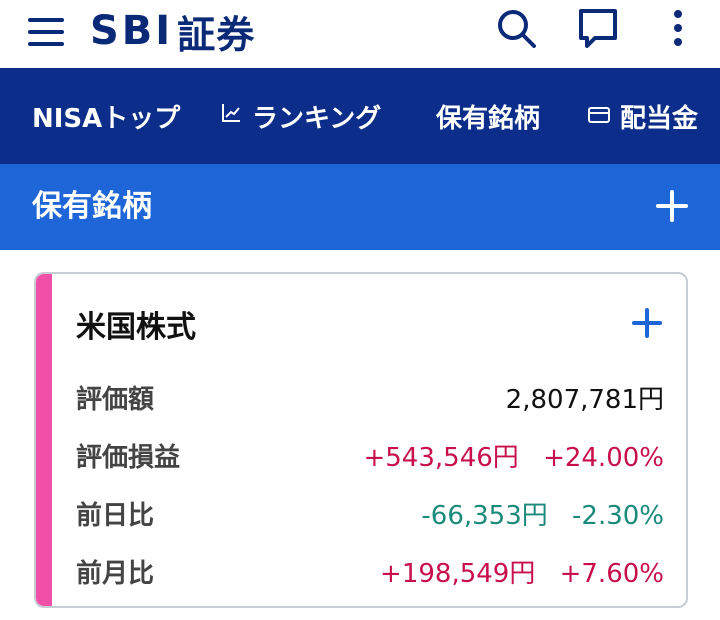  Describe the element at coordinates (115, 400) in the screenshot. I see `row-label: 評価額` at that location.